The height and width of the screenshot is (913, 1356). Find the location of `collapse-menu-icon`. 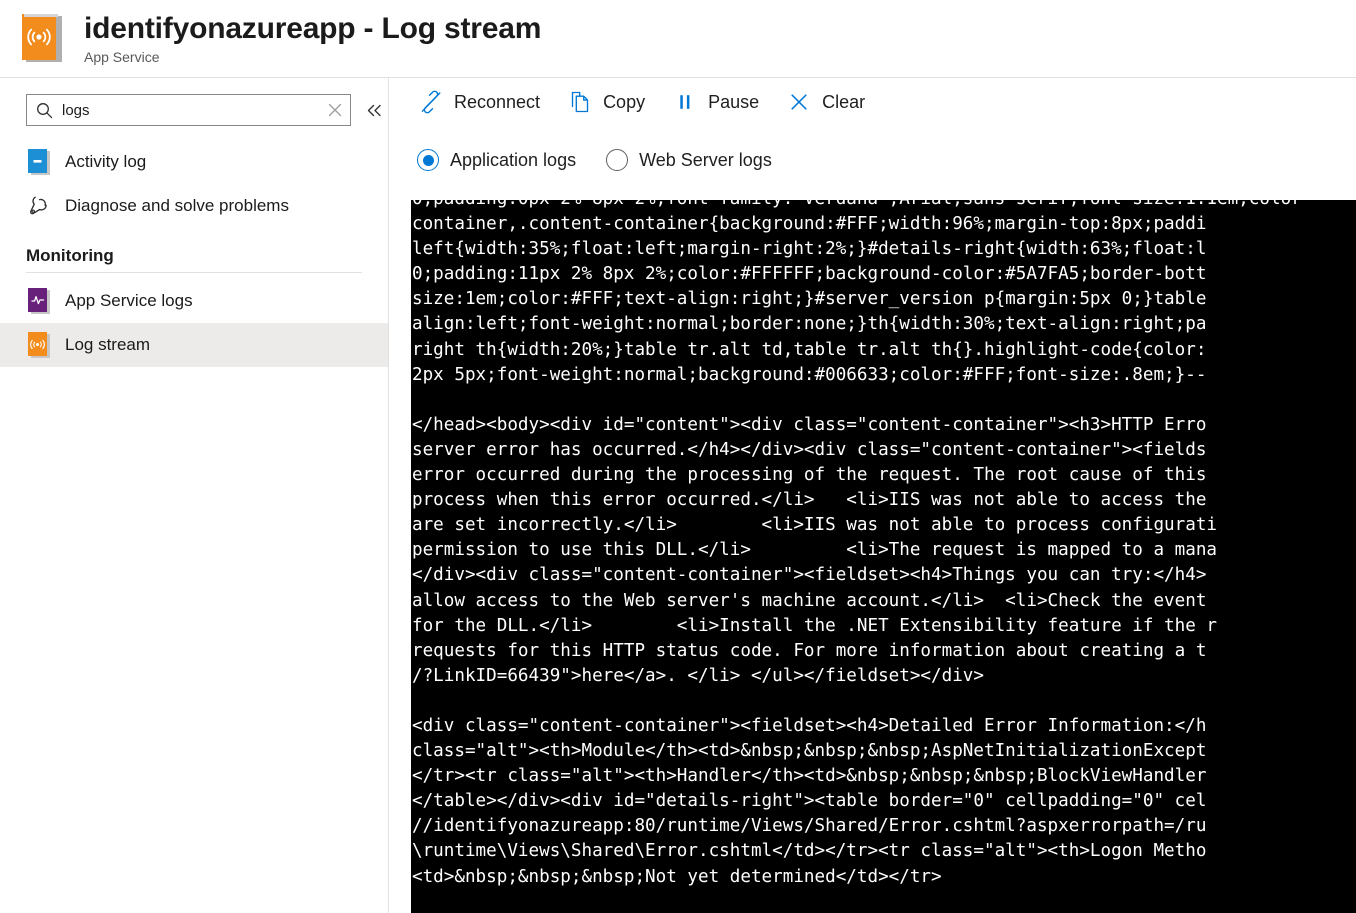

collapse-menu-icon is located at coordinates (374, 110).